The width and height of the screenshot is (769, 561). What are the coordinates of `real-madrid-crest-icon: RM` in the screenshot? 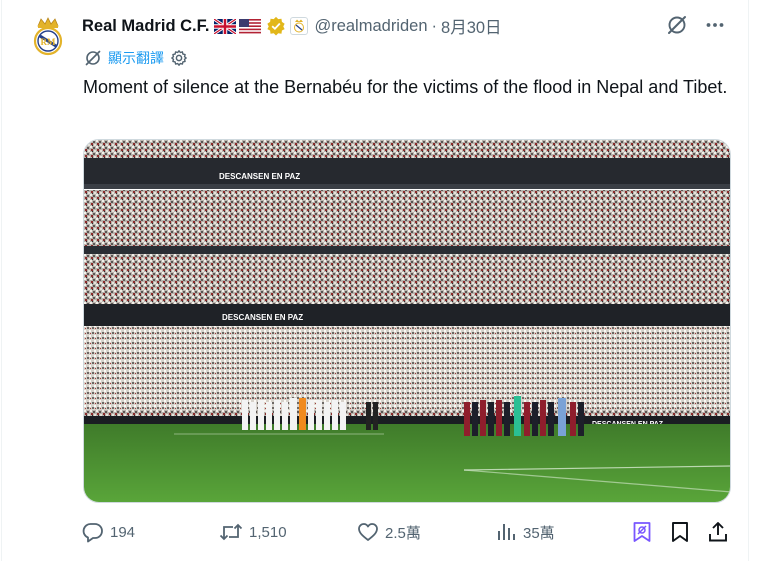 It's located at (48, 36).